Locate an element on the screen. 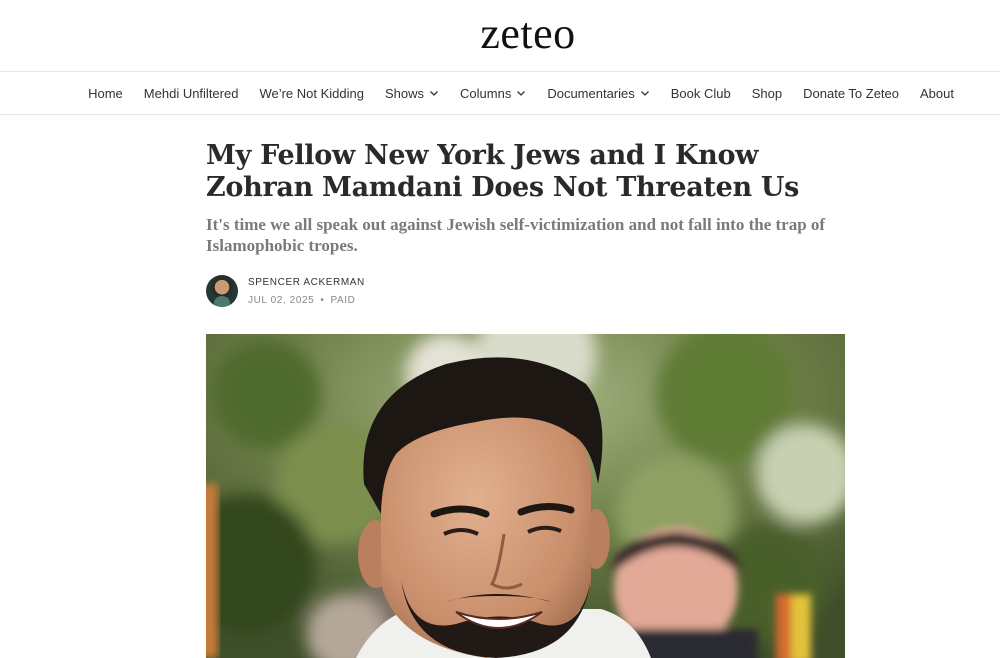 This screenshot has height=658, width=1000. masthead: zeteo is located at coordinates (500, 36).